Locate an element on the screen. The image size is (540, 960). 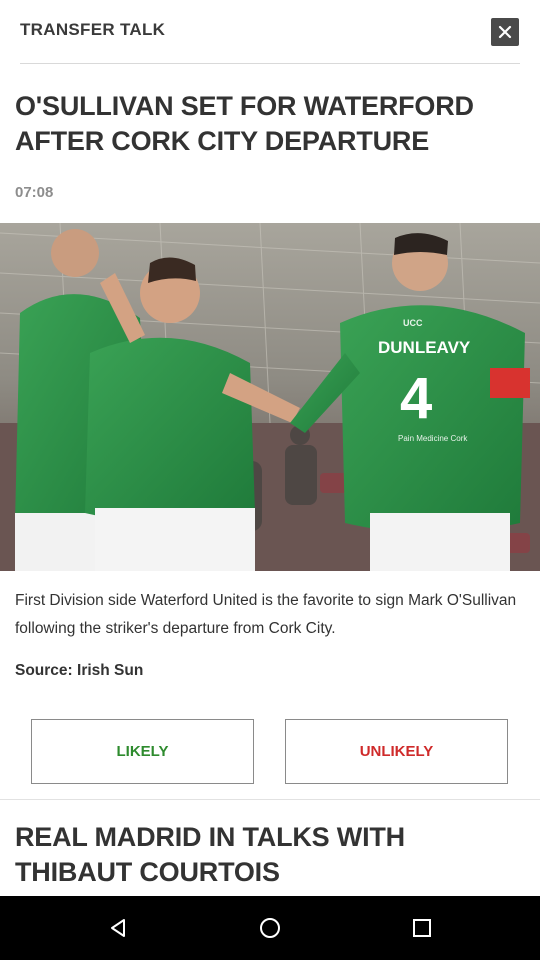
back-button is located at coordinates (118, 928).